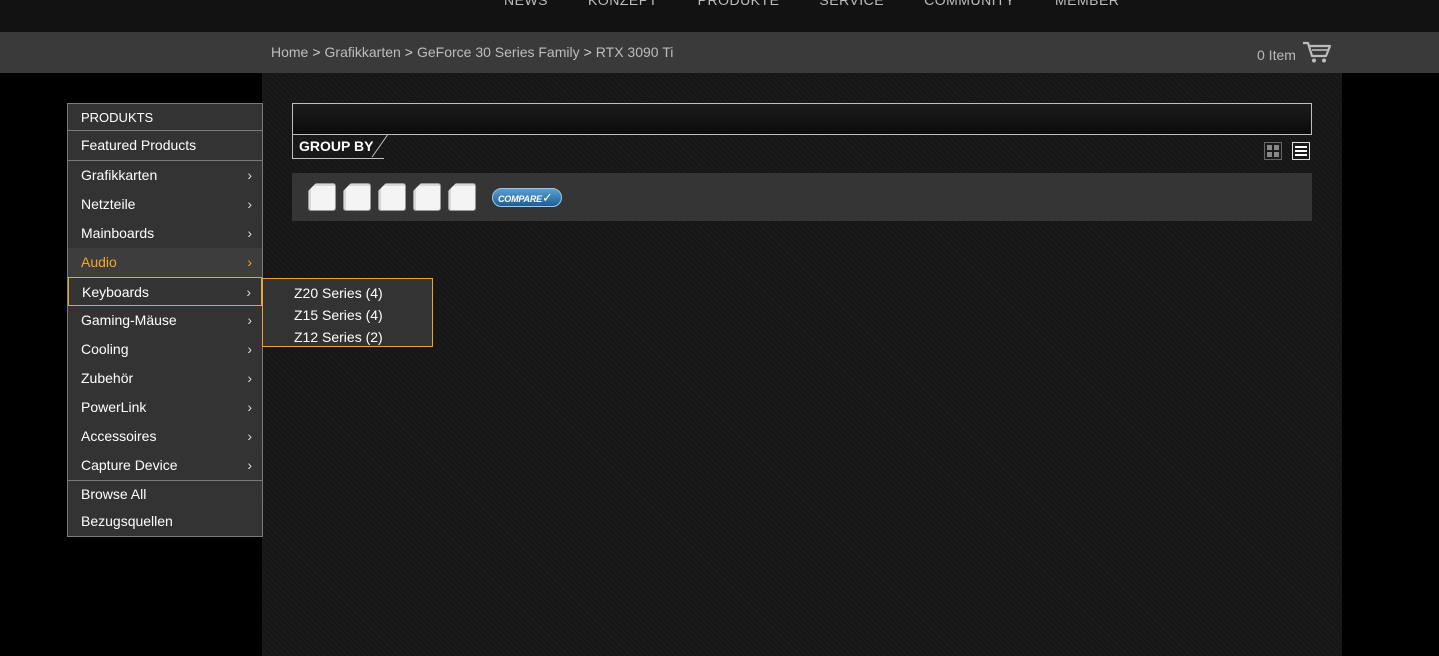 The image size is (1439, 656). I want to click on nav-member: MEMBER, so click(1087, 4).